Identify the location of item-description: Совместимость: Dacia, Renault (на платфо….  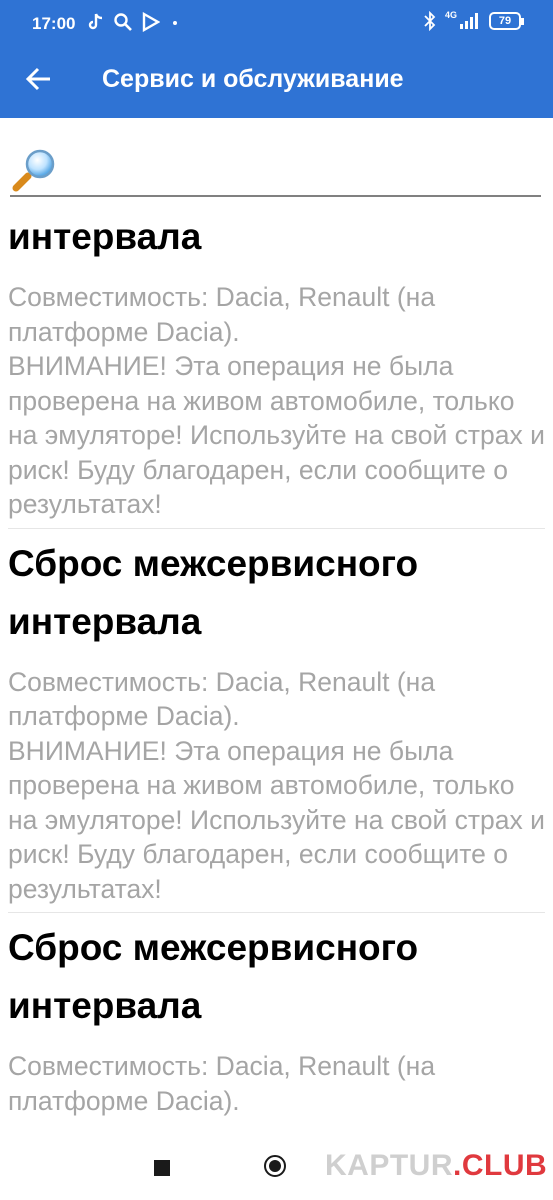
(222, 1083).